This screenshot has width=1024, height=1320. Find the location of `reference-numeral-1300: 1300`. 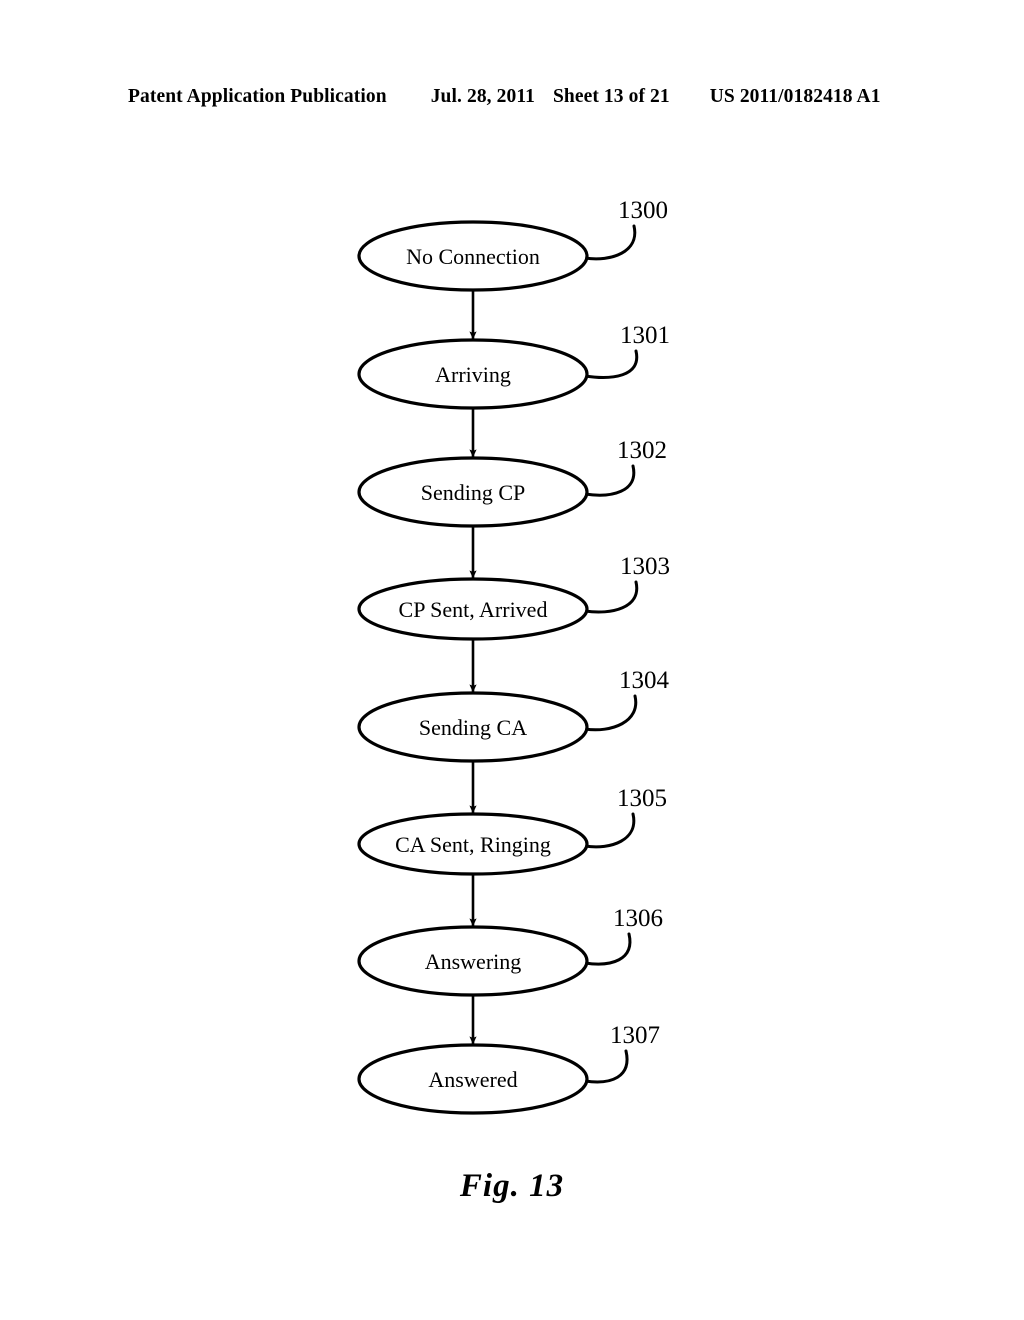

reference-numeral-1300: 1300 is located at coordinates (643, 210).